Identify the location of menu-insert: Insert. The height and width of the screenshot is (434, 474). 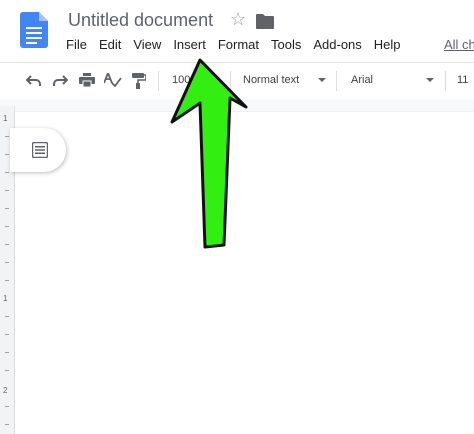
(189, 44).